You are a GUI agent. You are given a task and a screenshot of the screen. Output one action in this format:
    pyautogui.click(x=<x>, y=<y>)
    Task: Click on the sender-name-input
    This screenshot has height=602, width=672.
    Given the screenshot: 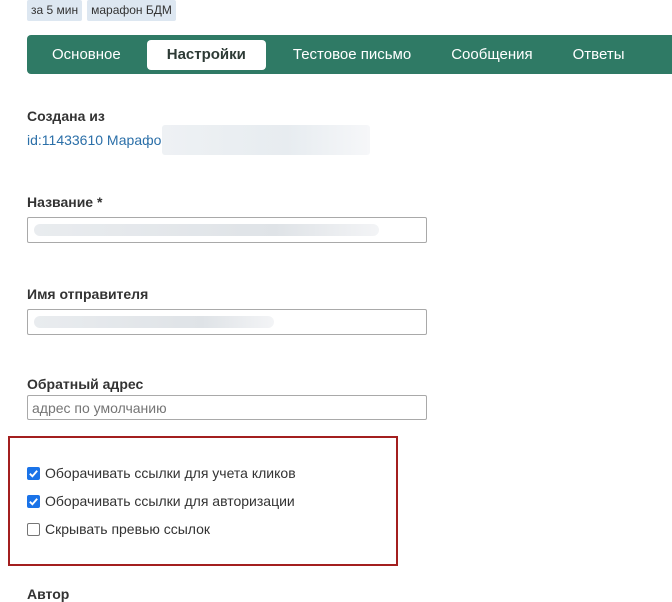 What is the action you would take?
    pyautogui.click(x=227, y=322)
    